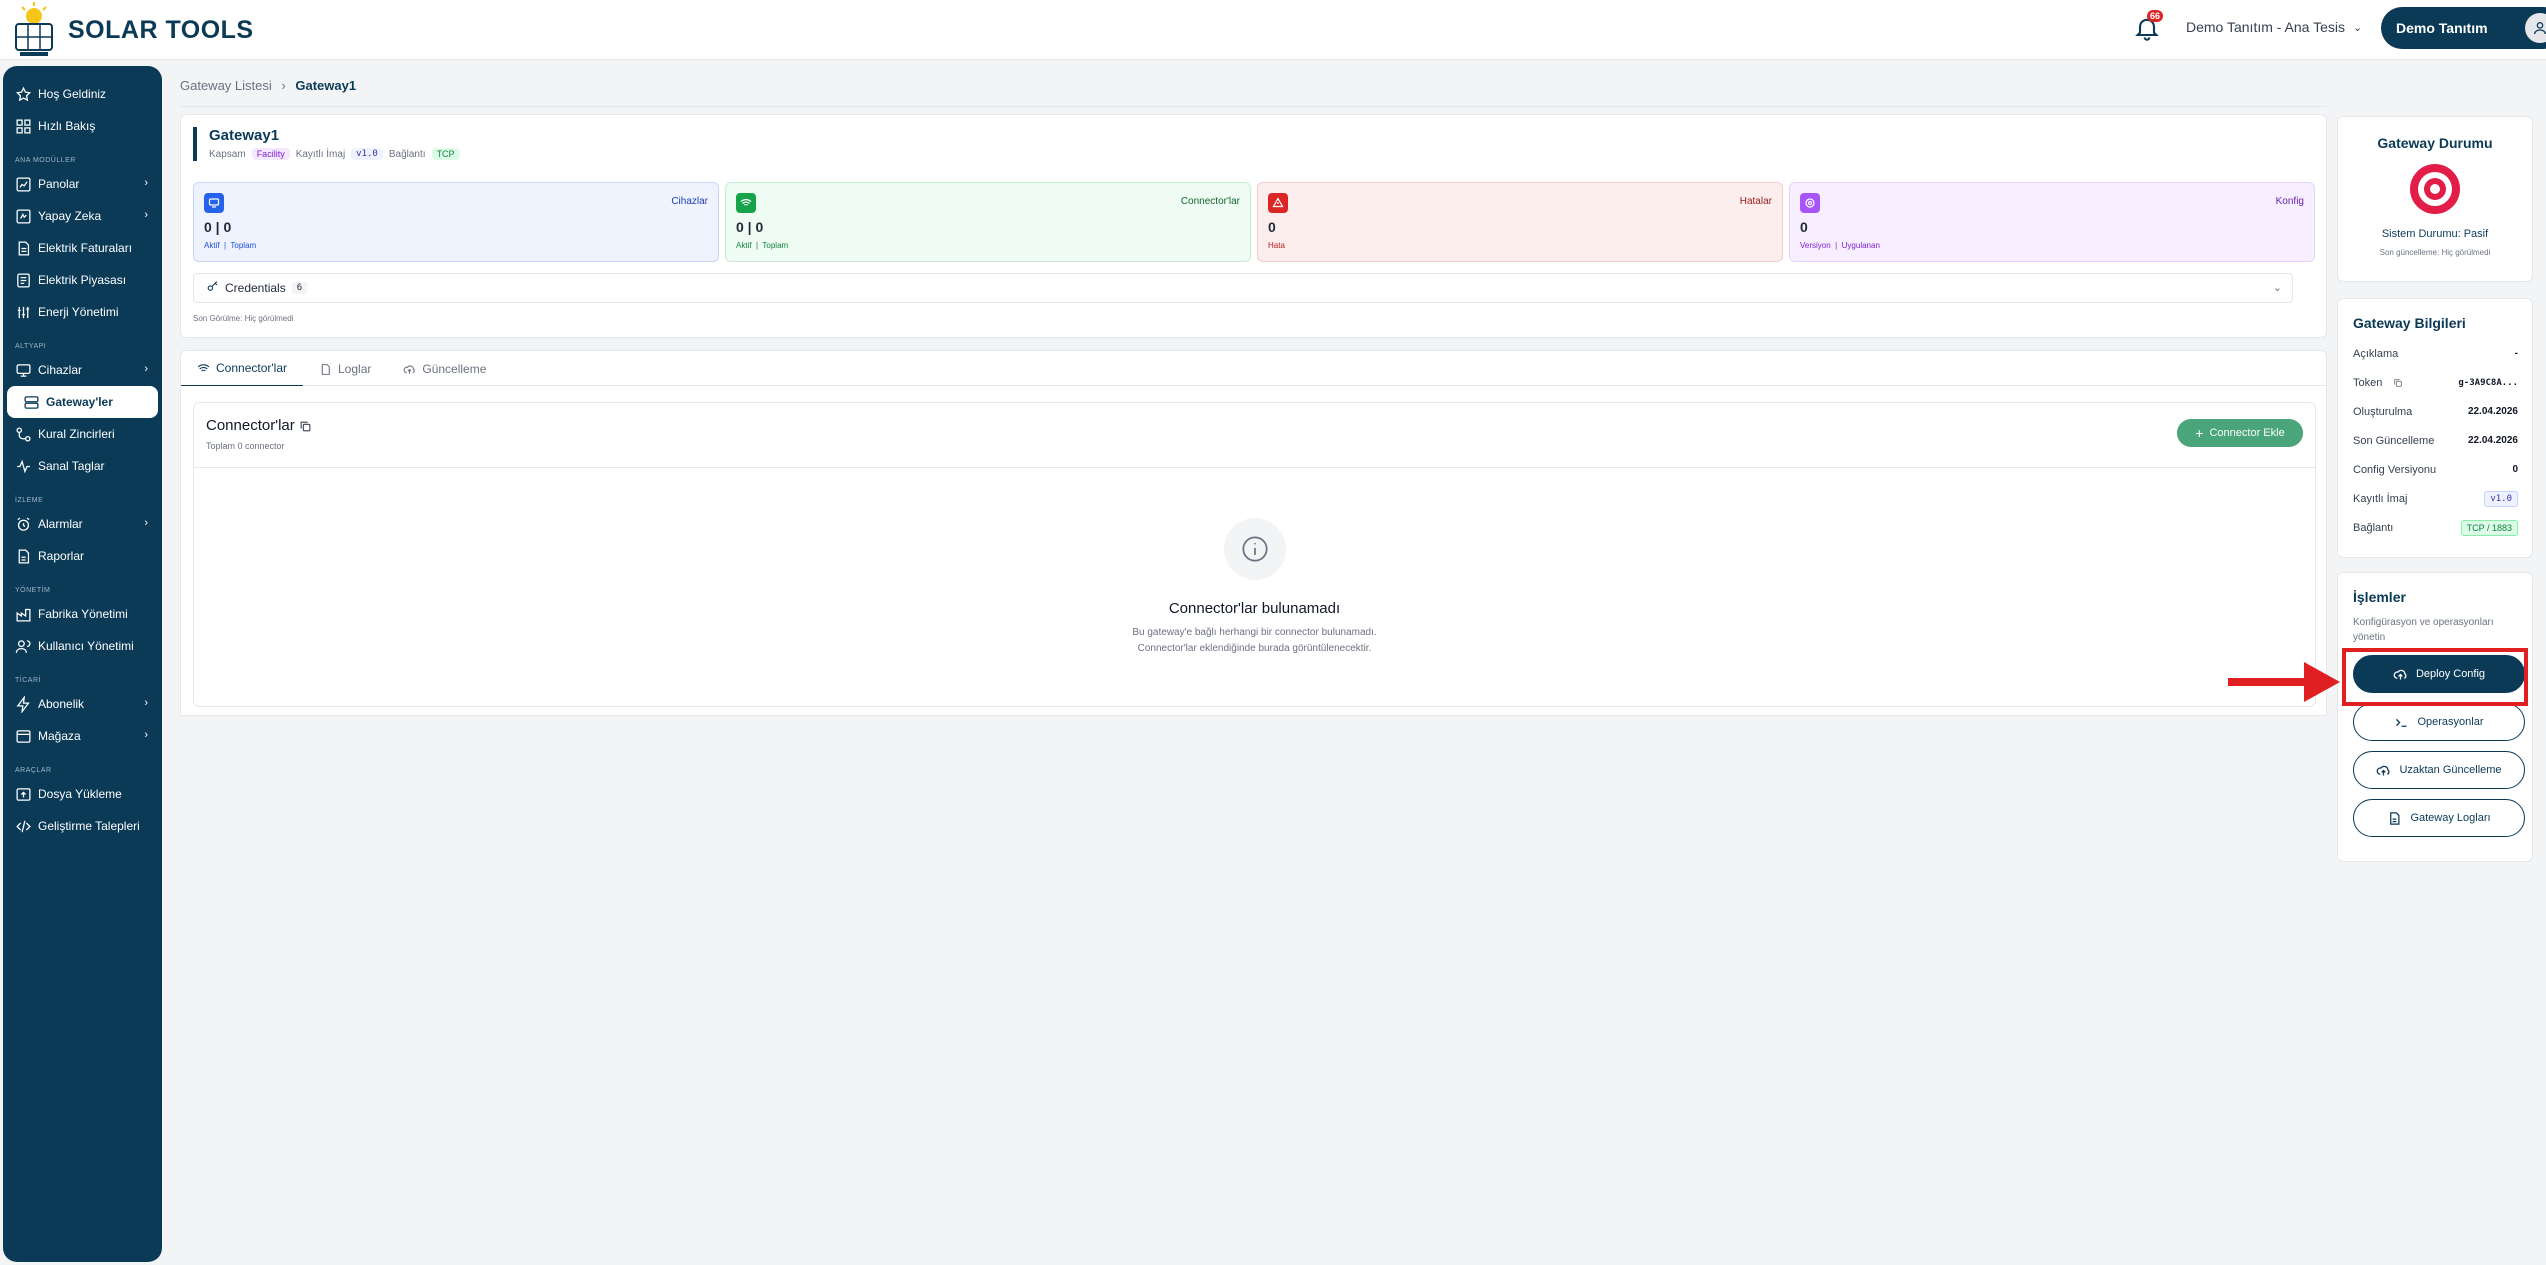  Describe the element at coordinates (85, 248) in the screenshot. I see `sidebar-item-label: Elektrik Faturaları` at that location.